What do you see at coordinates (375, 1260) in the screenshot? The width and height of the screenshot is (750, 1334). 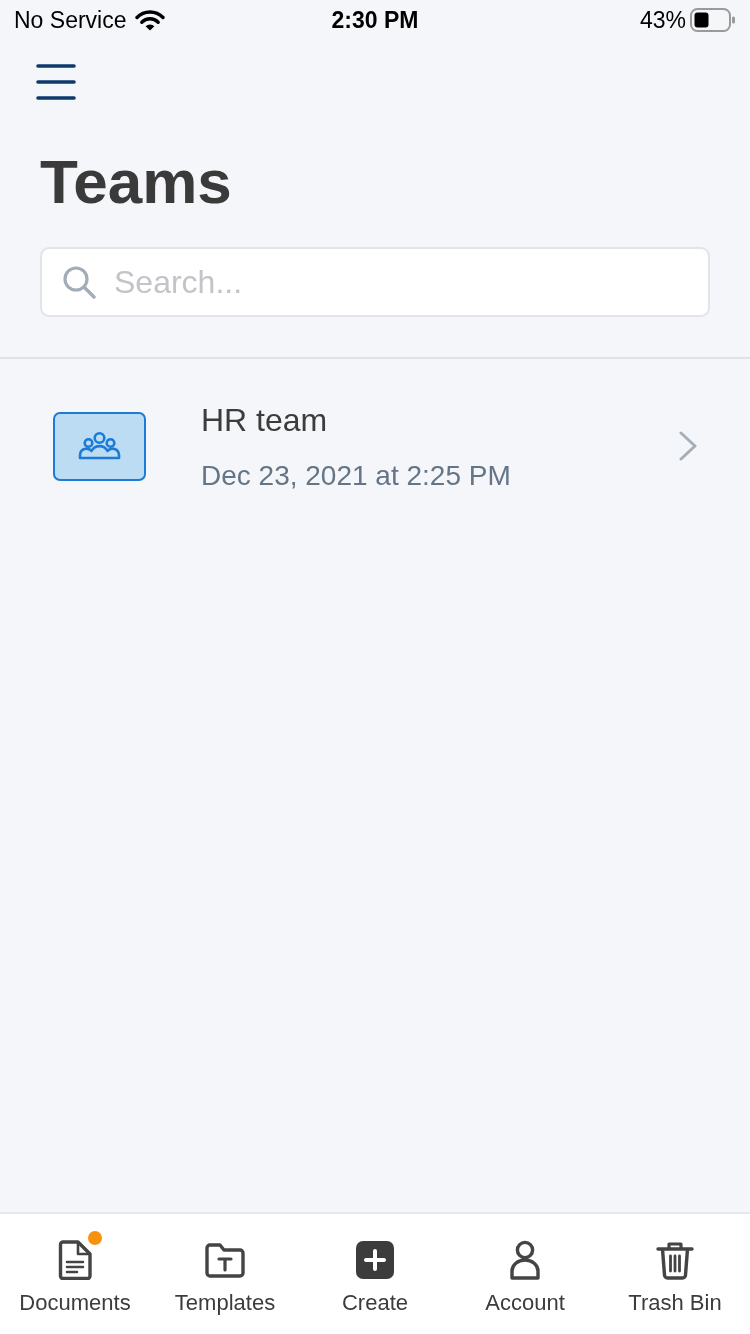 I see `plus-icon` at bounding box center [375, 1260].